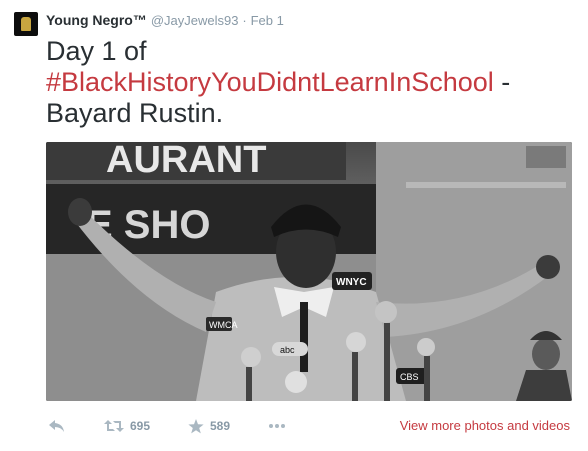 The height and width of the screenshot is (451, 588). What do you see at coordinates (485, 425) in the screenshot?
I see `view-more-photos-link: View more photos and videos` at bounding box center [485, 425].